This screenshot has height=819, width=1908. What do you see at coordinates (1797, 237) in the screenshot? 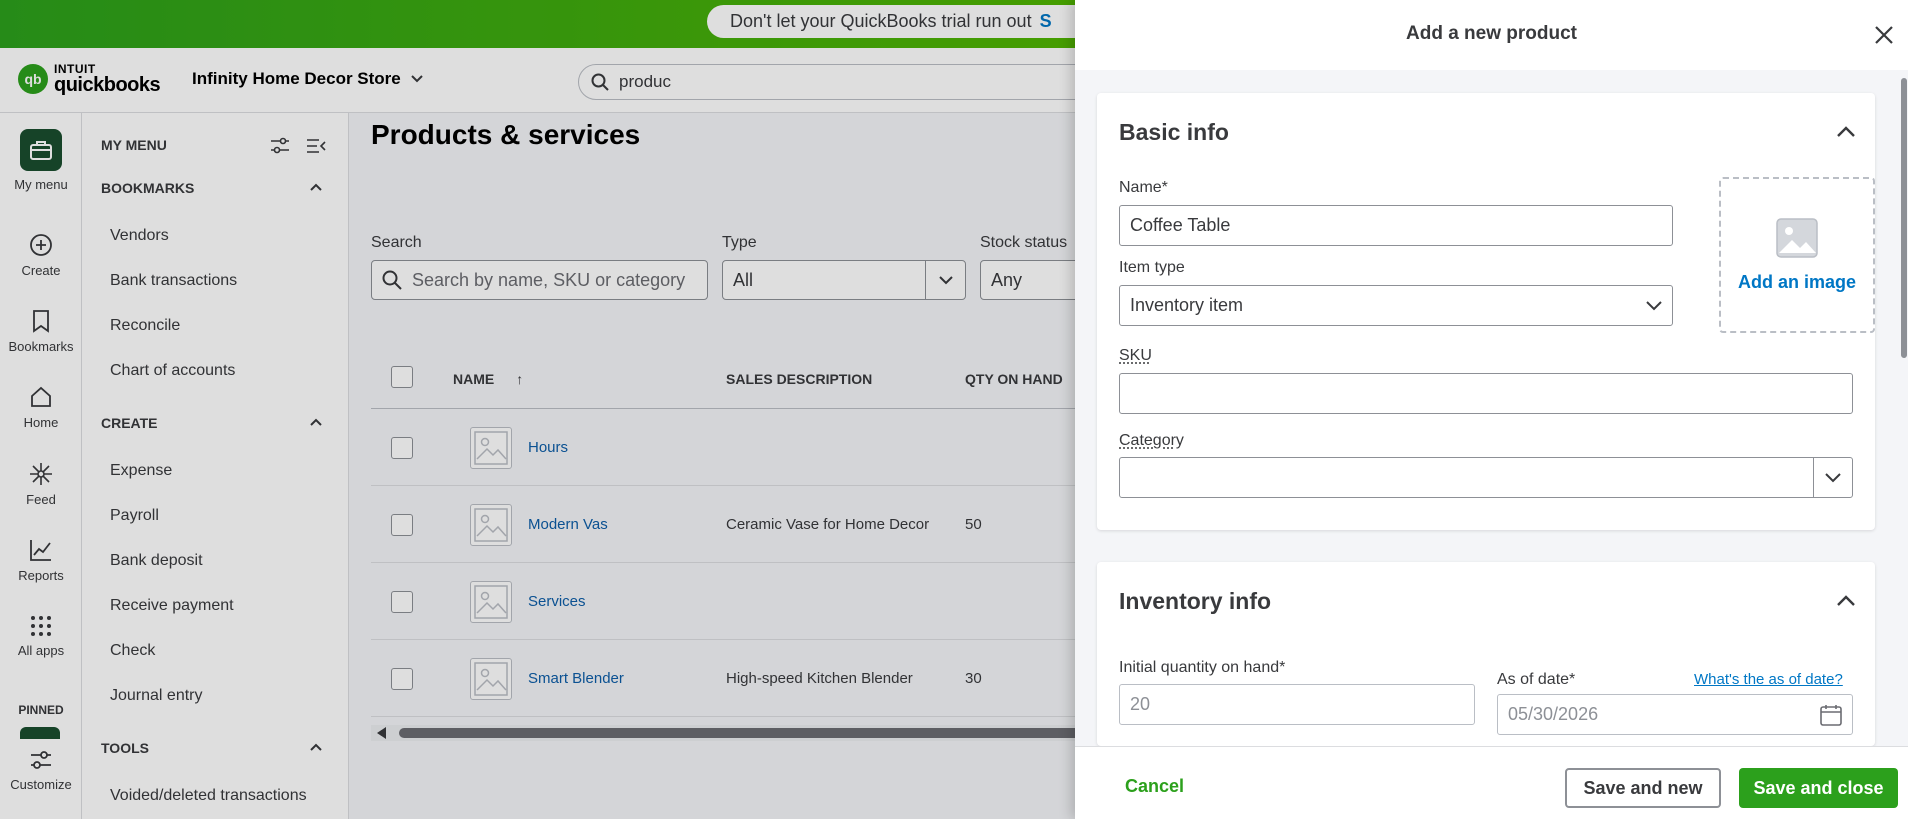
I see `image-icon` at bounding box center [1797, 237].